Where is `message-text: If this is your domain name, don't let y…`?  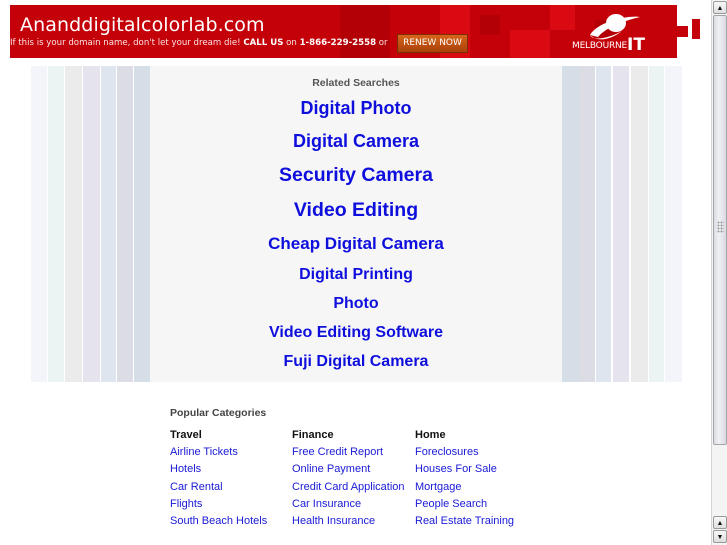
message-text: If this is your domain name, don't let y… is located at coordinates (127, 43).